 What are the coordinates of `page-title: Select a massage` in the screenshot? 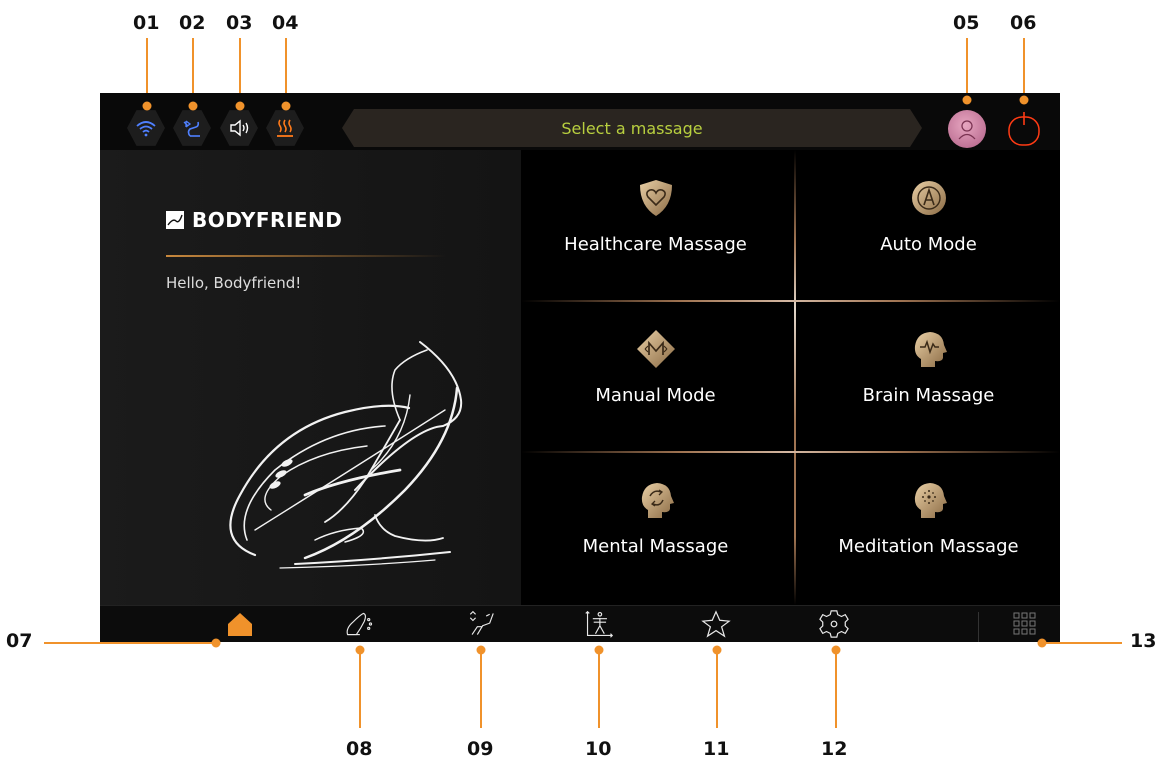 It's located at (632, 128).